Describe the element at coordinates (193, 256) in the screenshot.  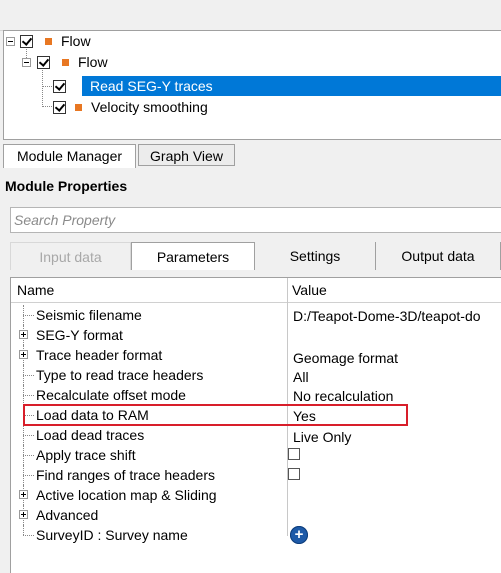
I see `tab-parameters: Parameters` at that location.